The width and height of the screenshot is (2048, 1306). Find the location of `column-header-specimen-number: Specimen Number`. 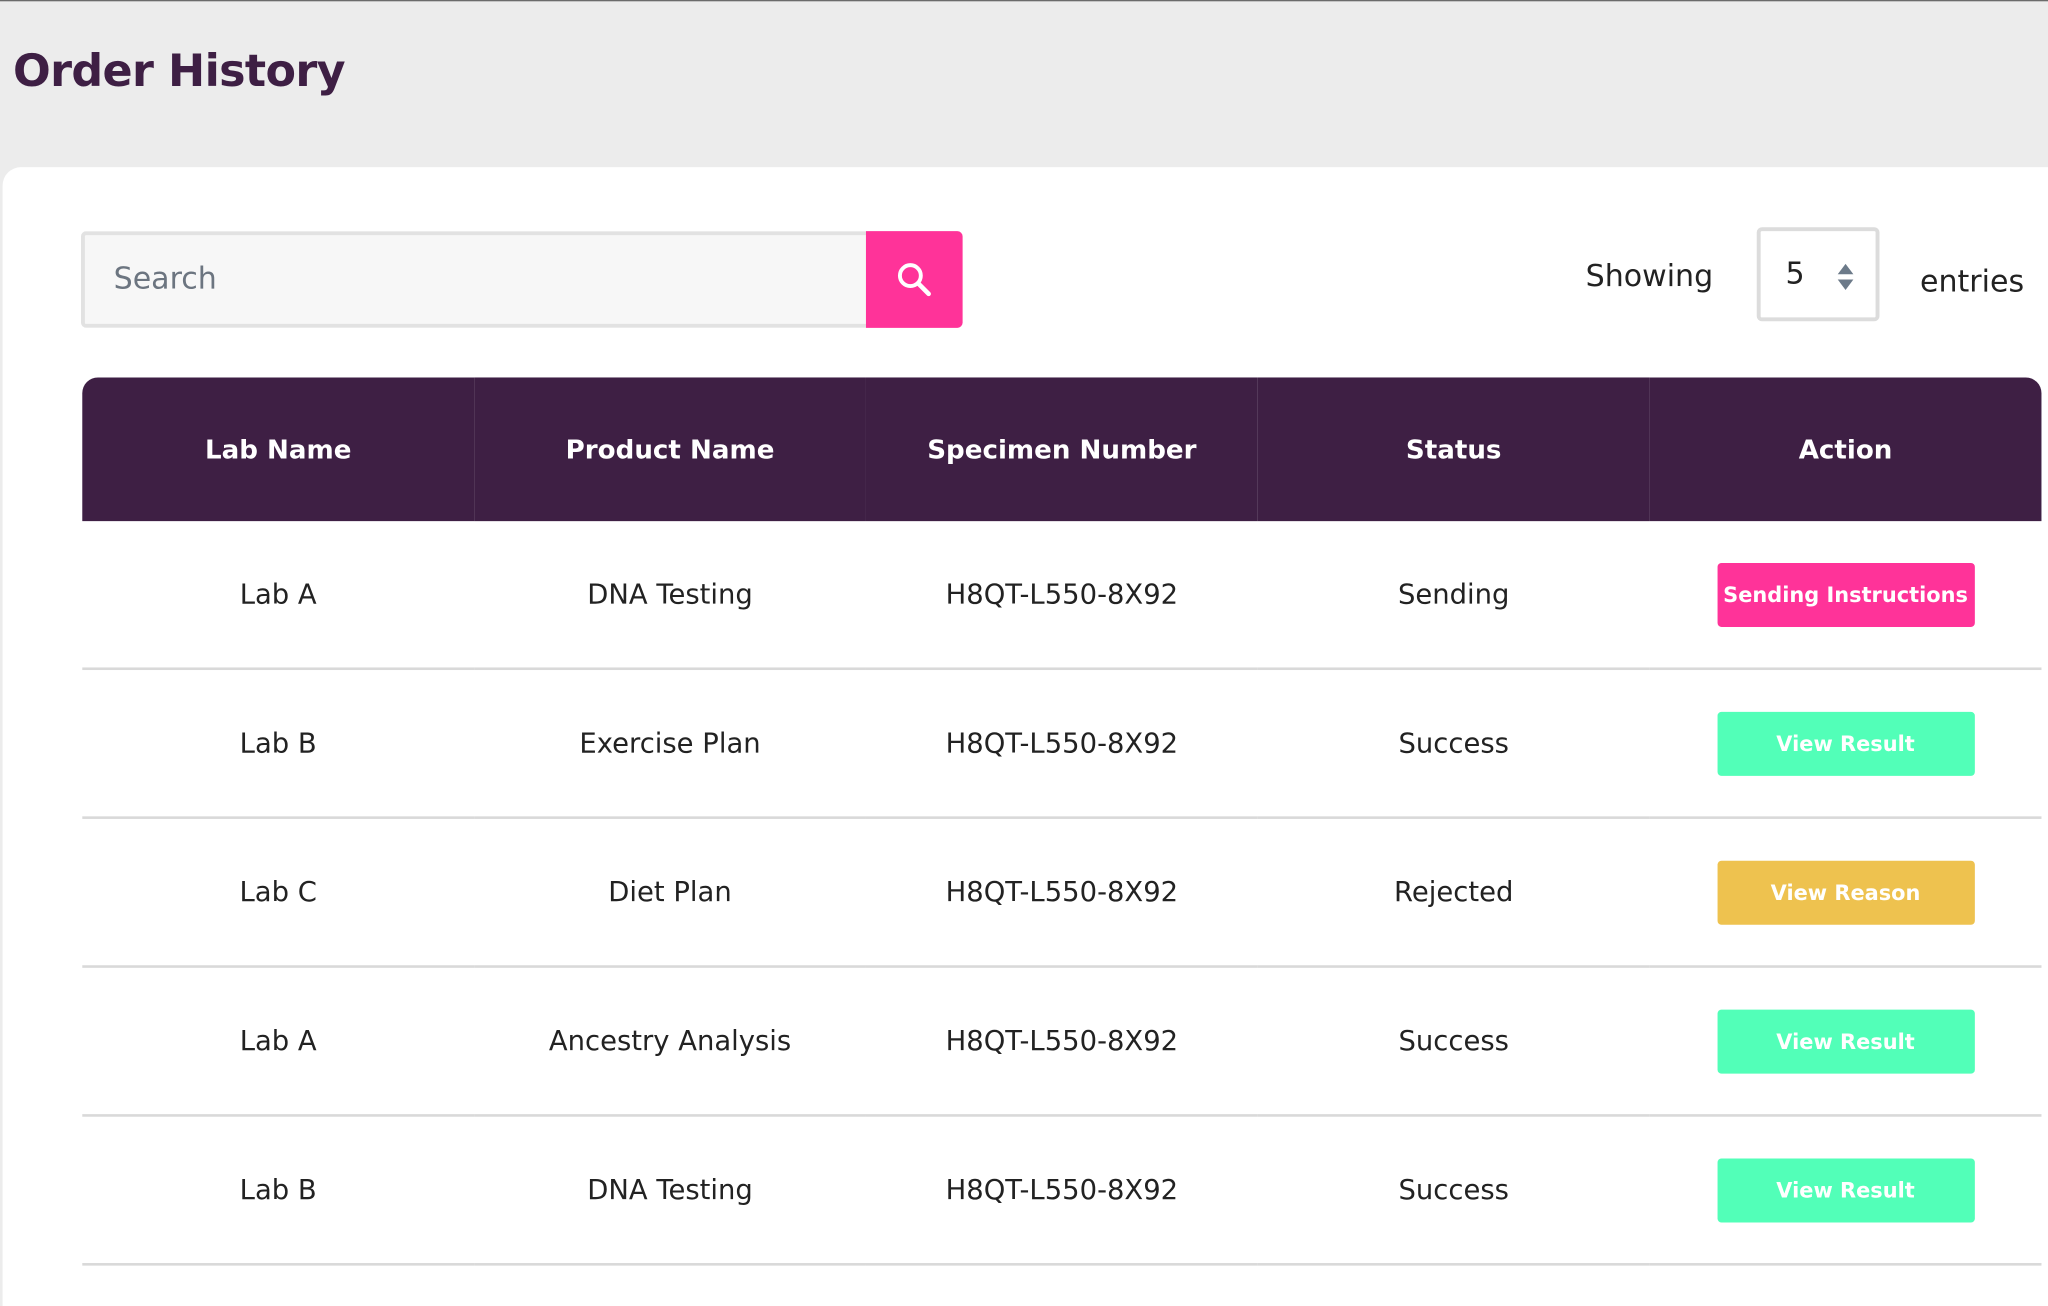

column-header-specimen-number: Specimen Number is located at coordinates (1061, 449).